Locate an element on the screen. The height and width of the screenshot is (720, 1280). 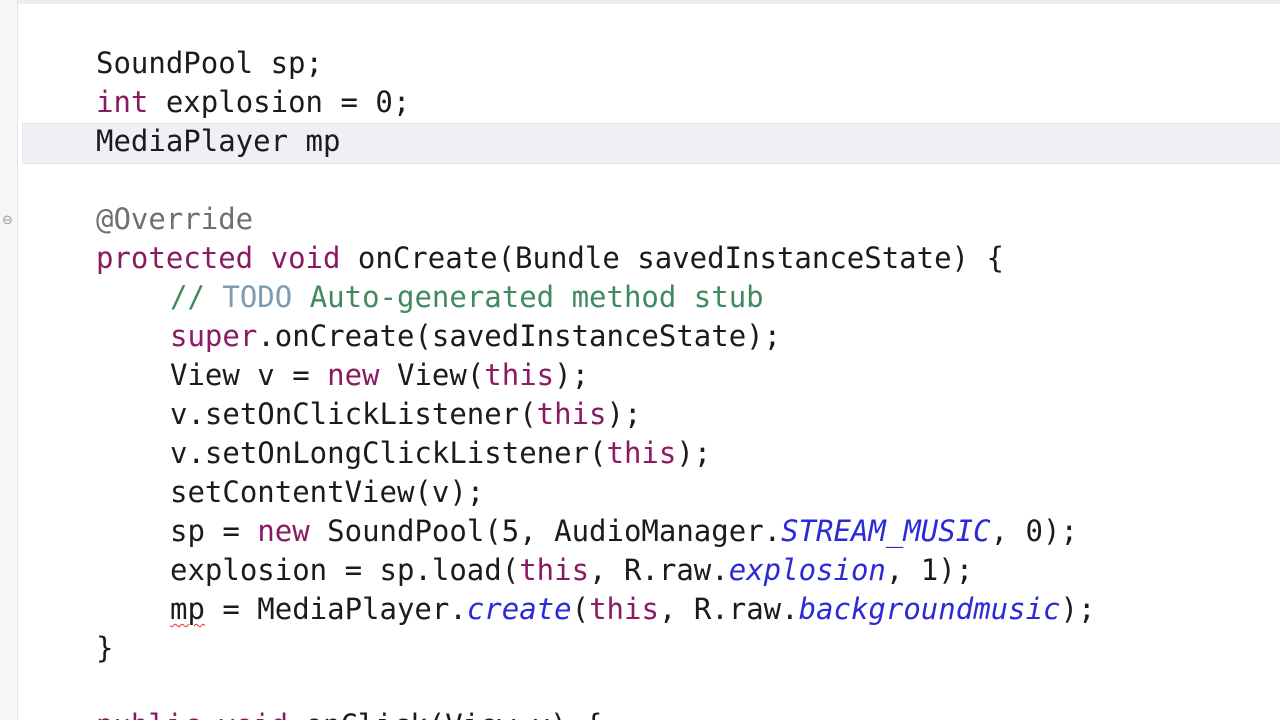
code-line: SoundPool sp; is located at coordinates (209, 63).